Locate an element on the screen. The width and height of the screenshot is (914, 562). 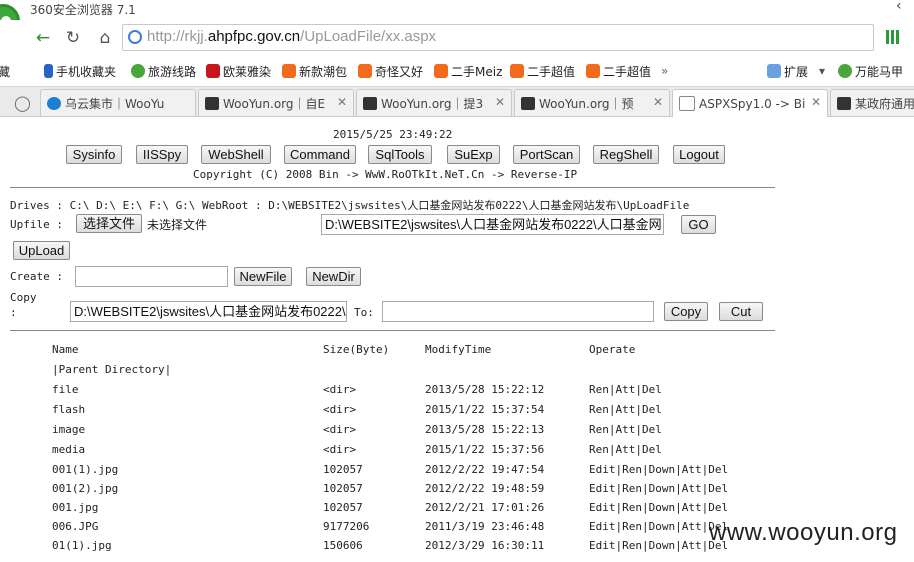
file-name-link: 001(1).jpg is located at coordinates (85, 469).